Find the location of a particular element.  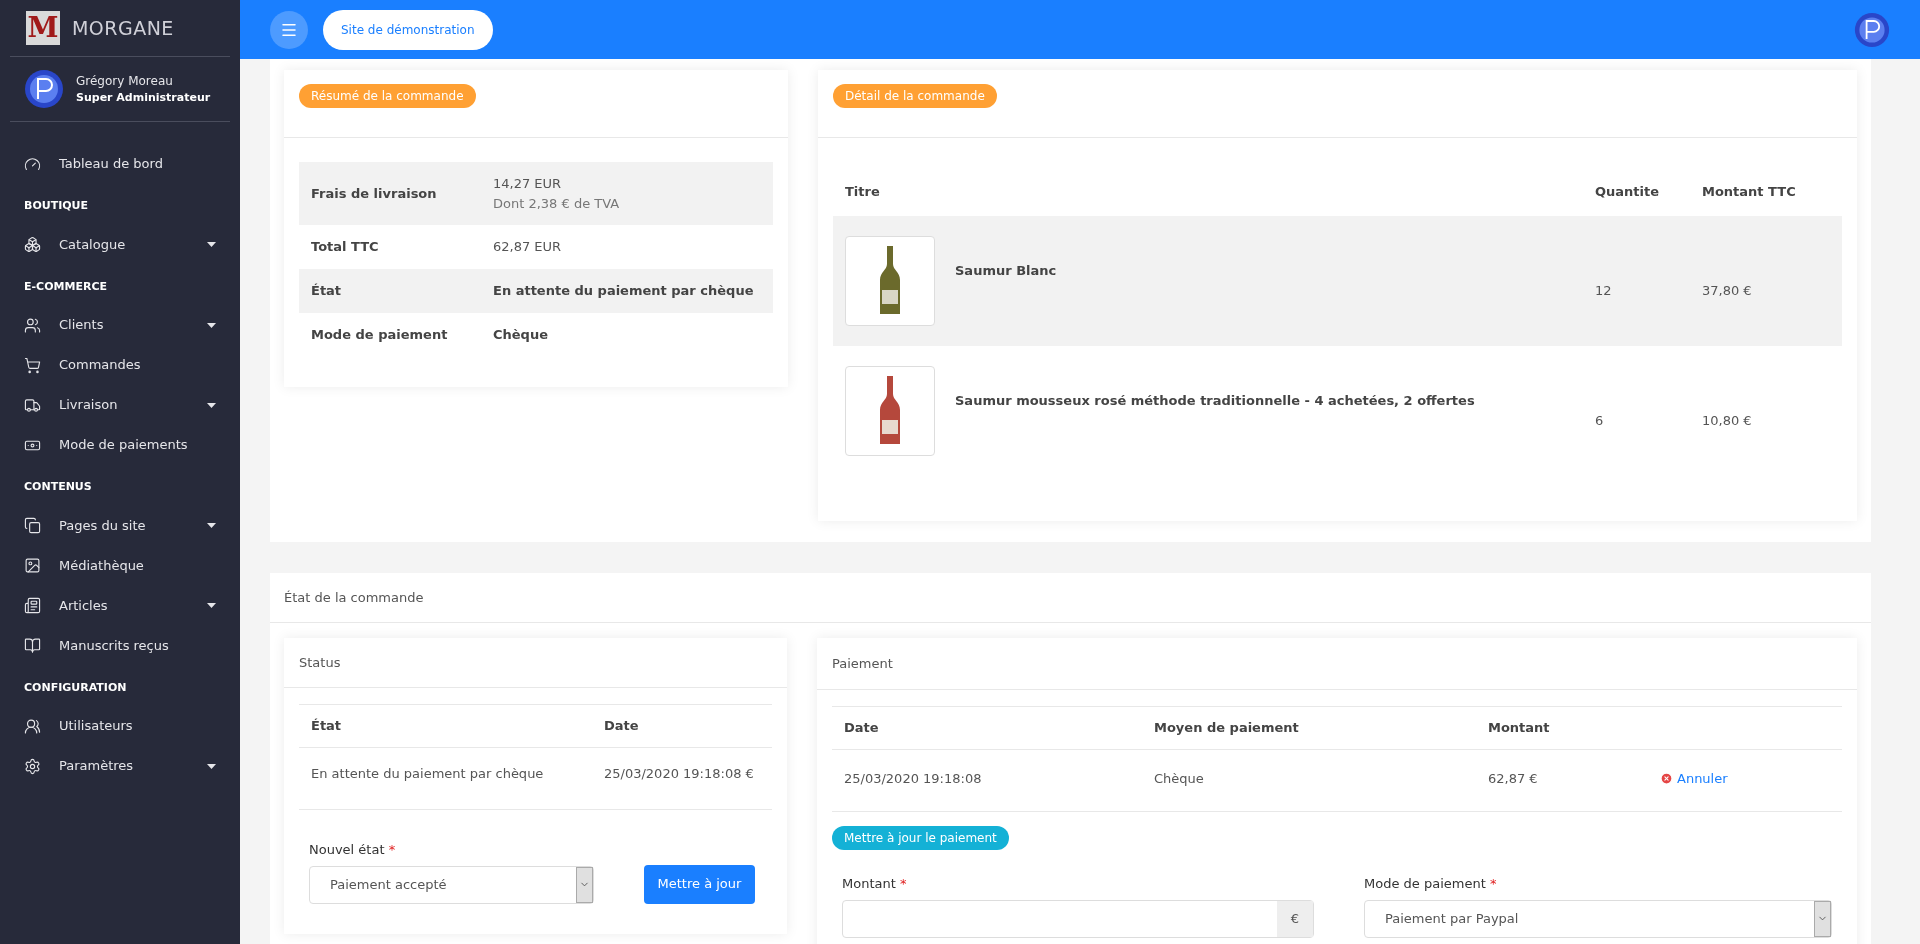

image-icon is located at coordinates (32, 565).